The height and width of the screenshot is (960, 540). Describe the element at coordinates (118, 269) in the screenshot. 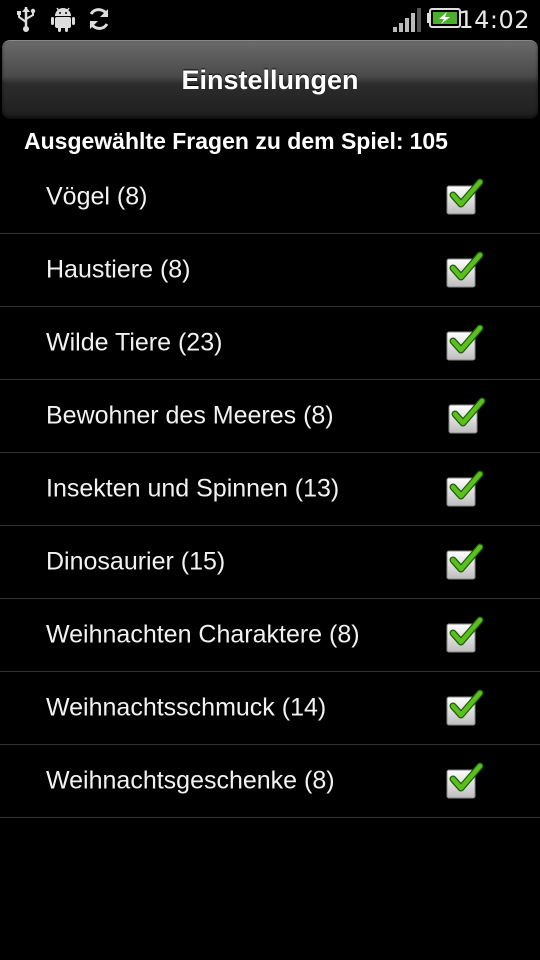

I see `category-label: Haustiere (8)` at that location.